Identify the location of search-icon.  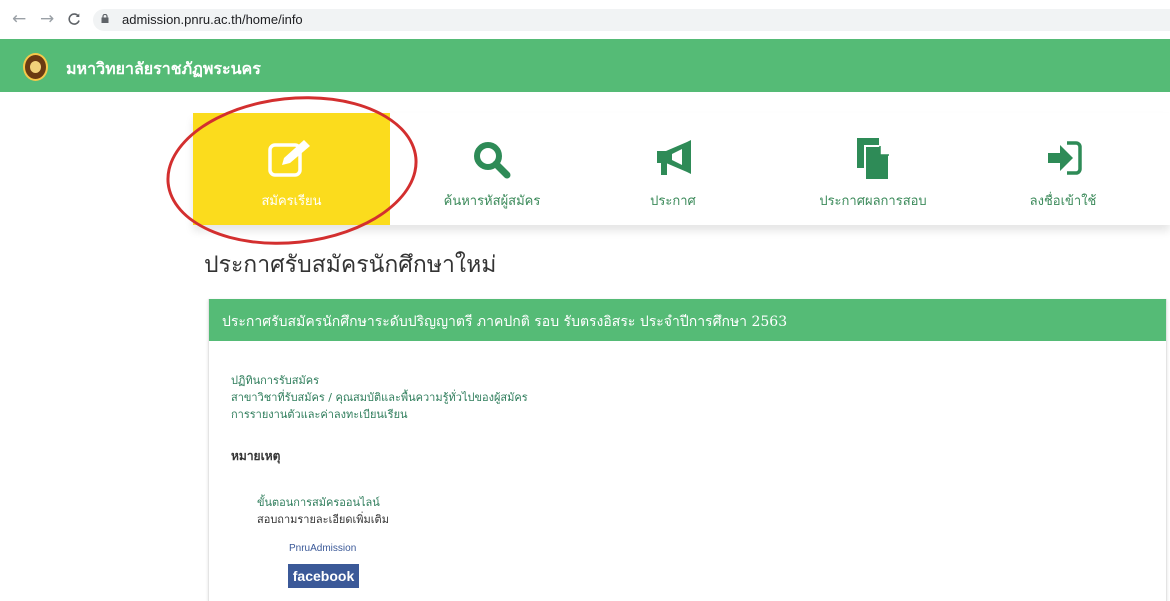
(492, 160).